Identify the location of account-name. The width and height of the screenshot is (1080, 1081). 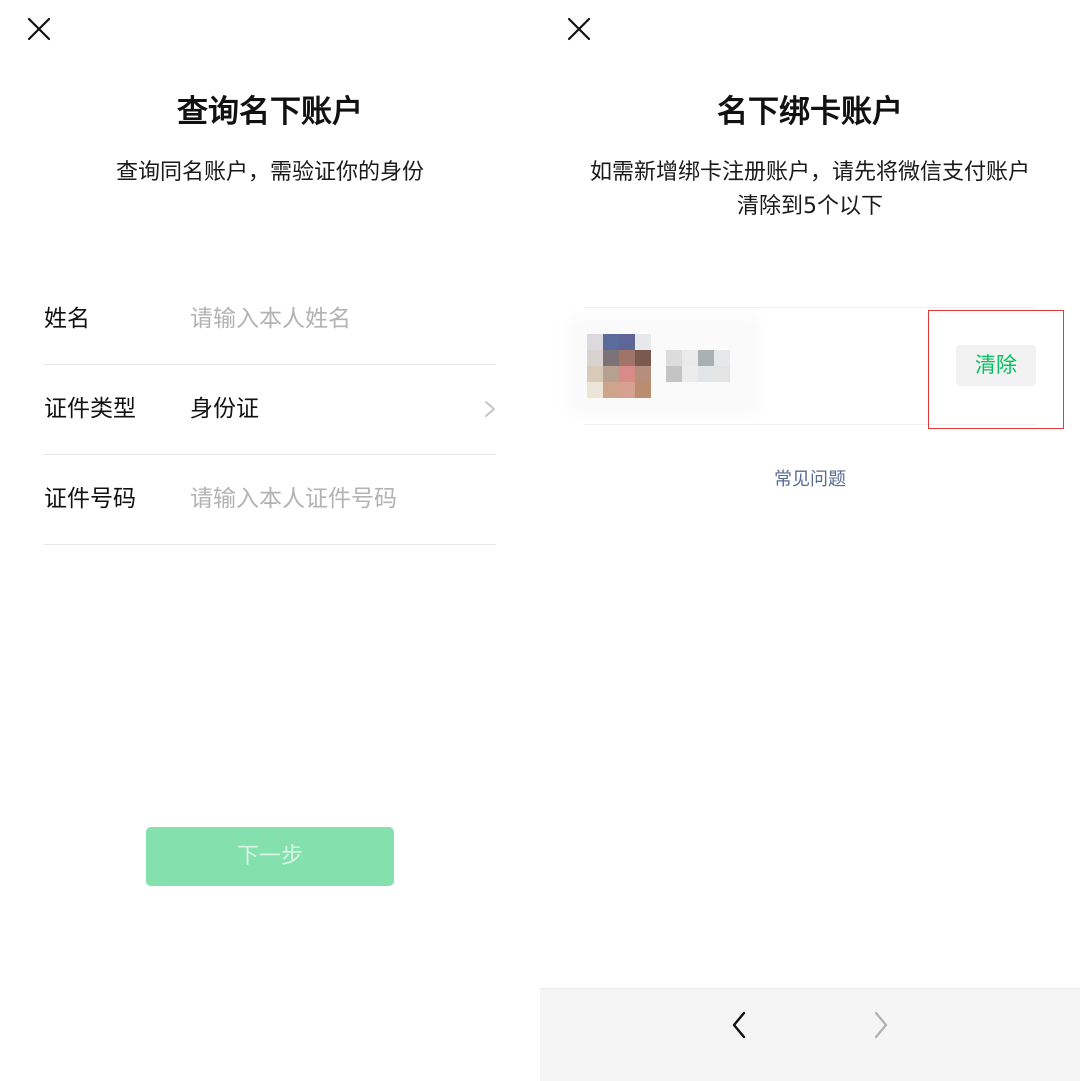
(698, 366).